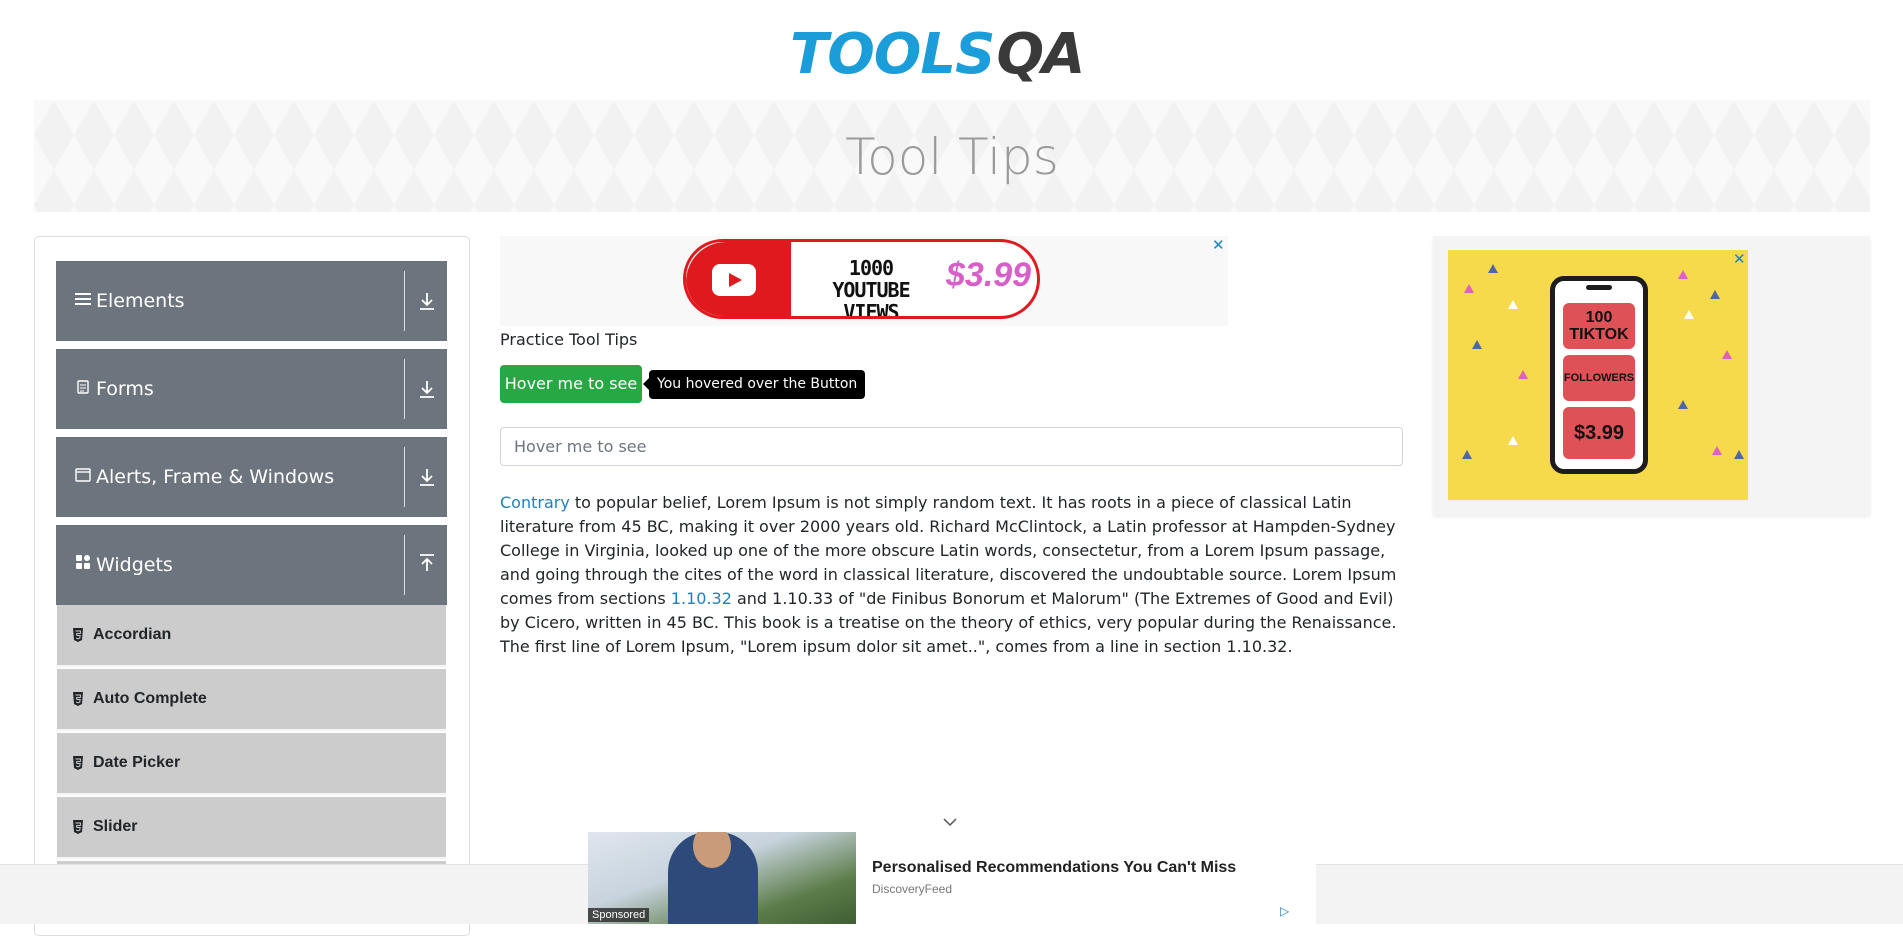  Describe the element at coordinates (950, 822) in the screenshot. I see `chevron-down-icon` at that location.